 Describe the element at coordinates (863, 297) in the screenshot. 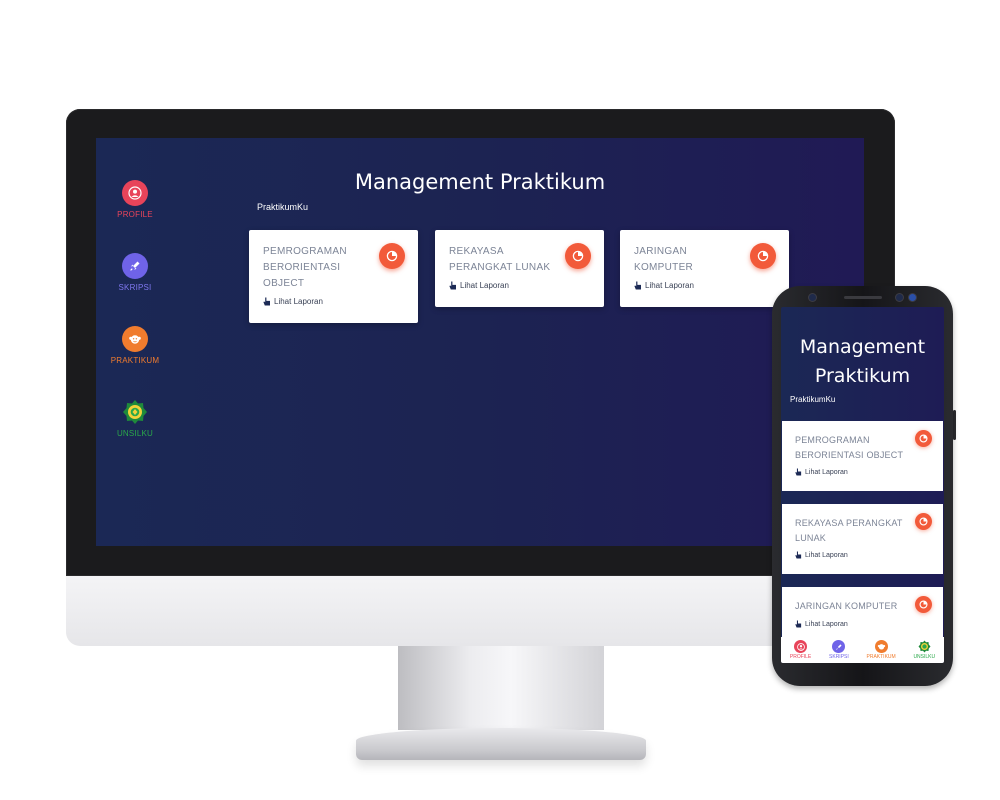

I see `phone-speaker` at that location.